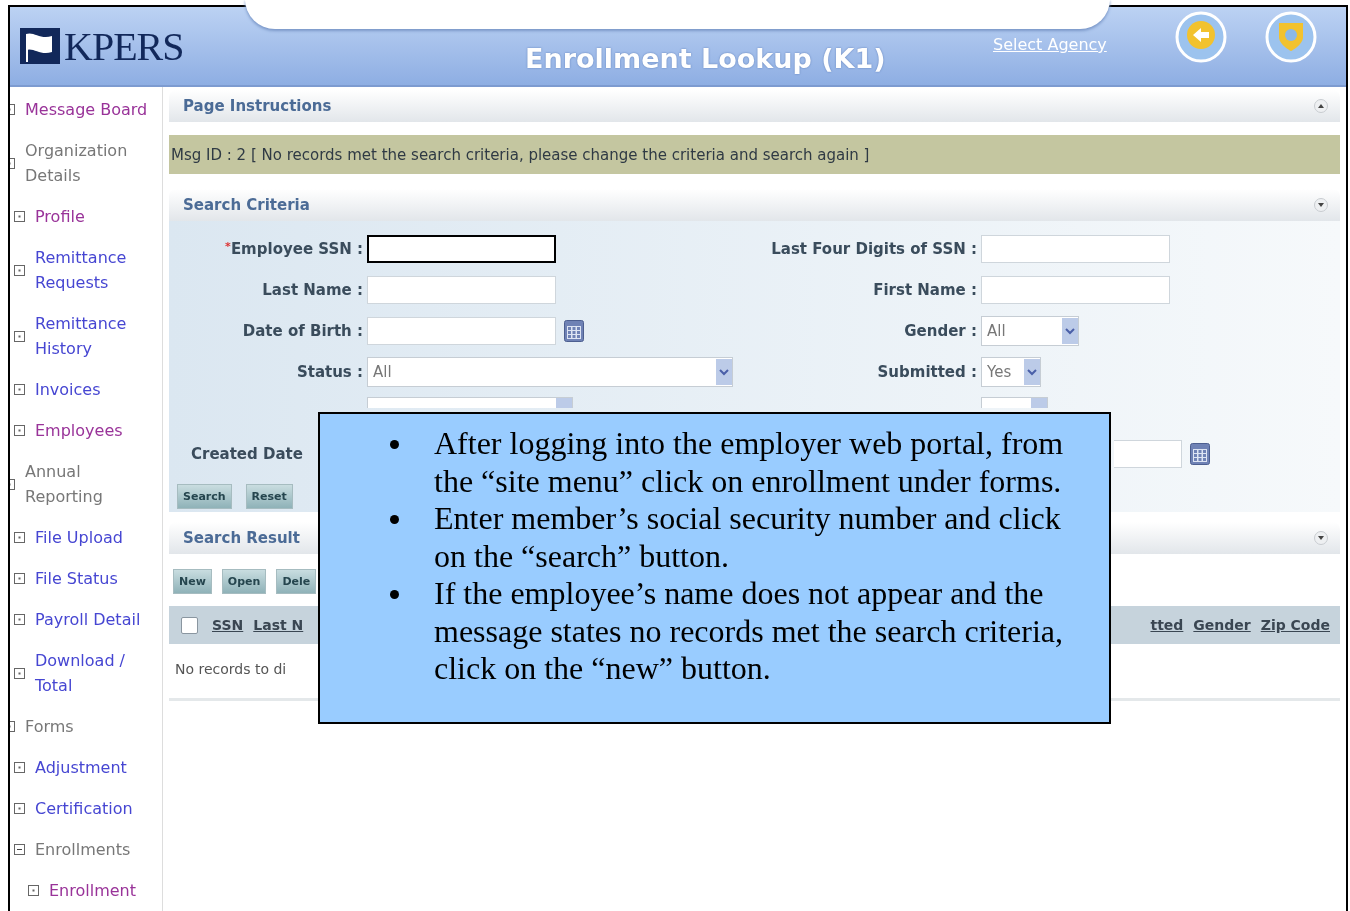 The width and height of the screenshot is (1350, 911). What do you see at coordinates (88, 619) in the screenshot?
I see `nav-link: Payroll Detail` at bounding box center [88, 619].